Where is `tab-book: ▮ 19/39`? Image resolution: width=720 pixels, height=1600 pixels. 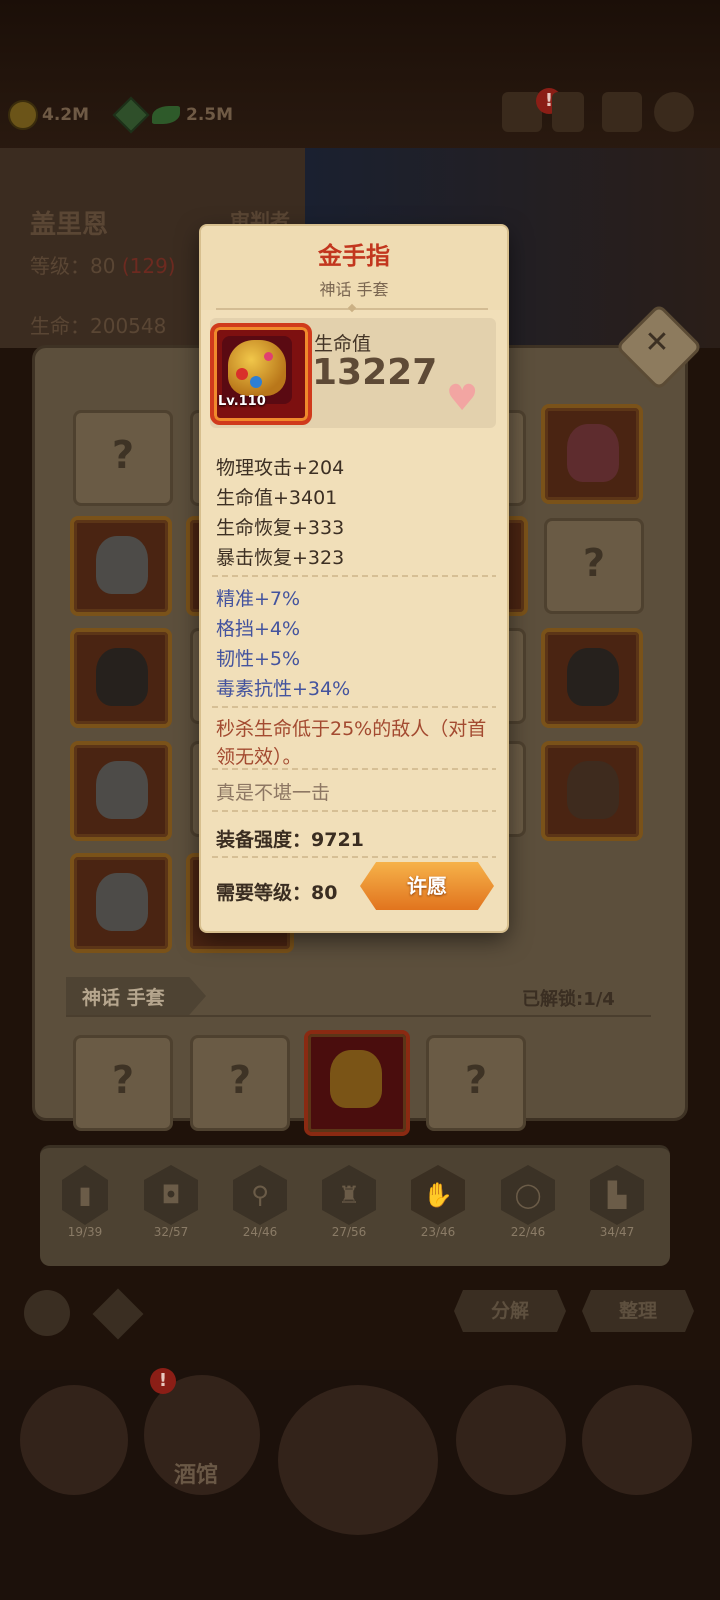 tab-book: ▮ 19/39 is located at coordinates (85, 1202).